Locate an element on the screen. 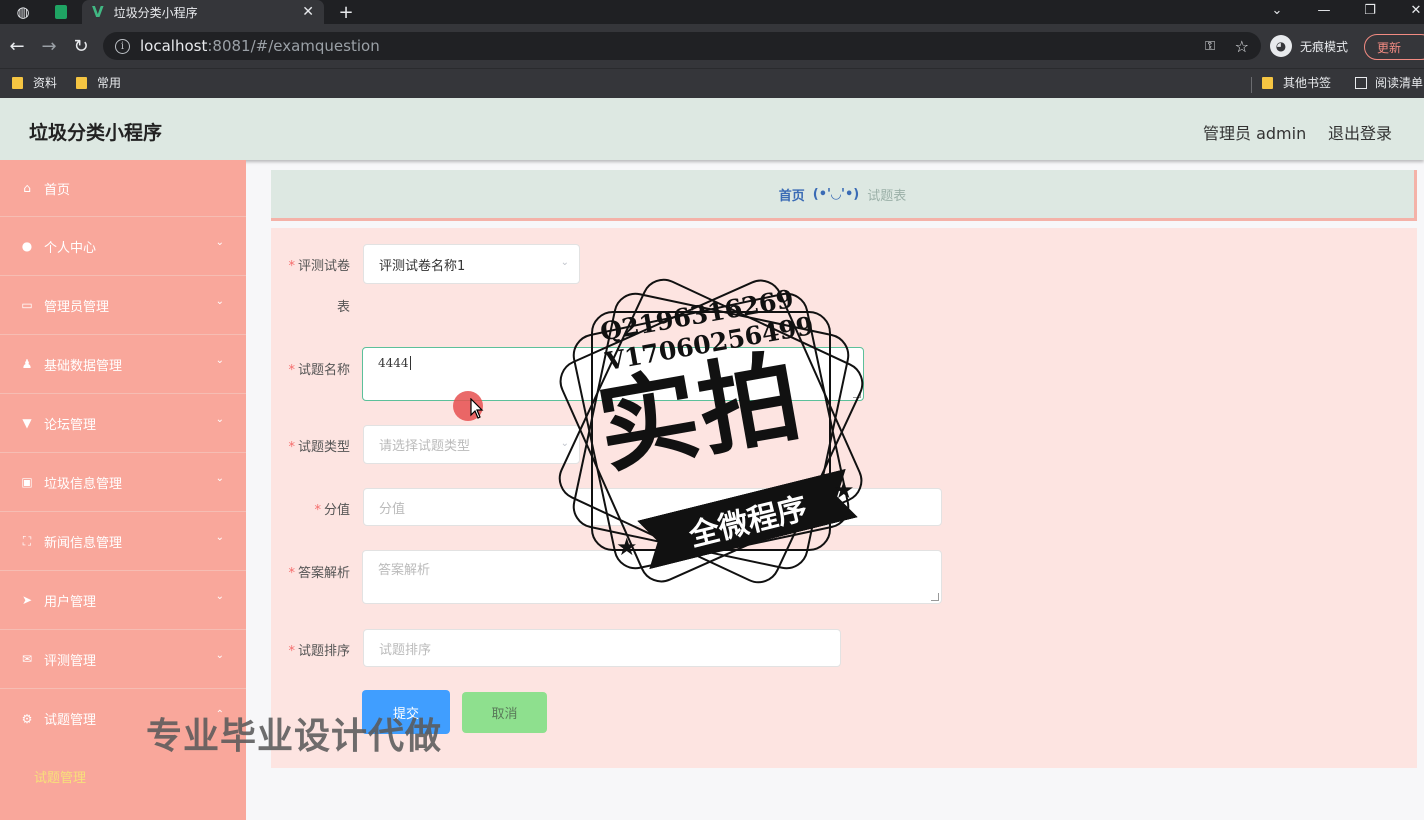 Image resolution: width=1424 pixels, height=820 pixels. paper-label-line1: 评测试卷 is located at coordinates (323, 266).